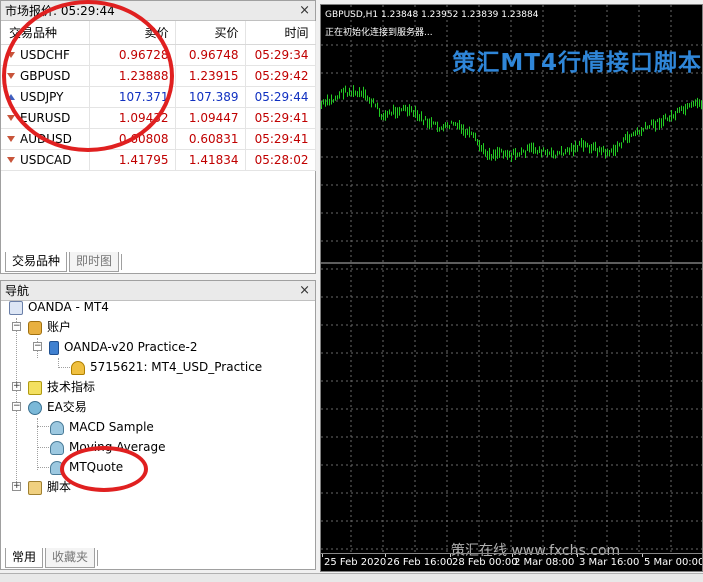 The width and height of the screenshot is (703, 582). What do you see at coordinates (132, 55) in the screenshot?
I see `bid-cell: 0.96728` at bounding box center [132, 55].